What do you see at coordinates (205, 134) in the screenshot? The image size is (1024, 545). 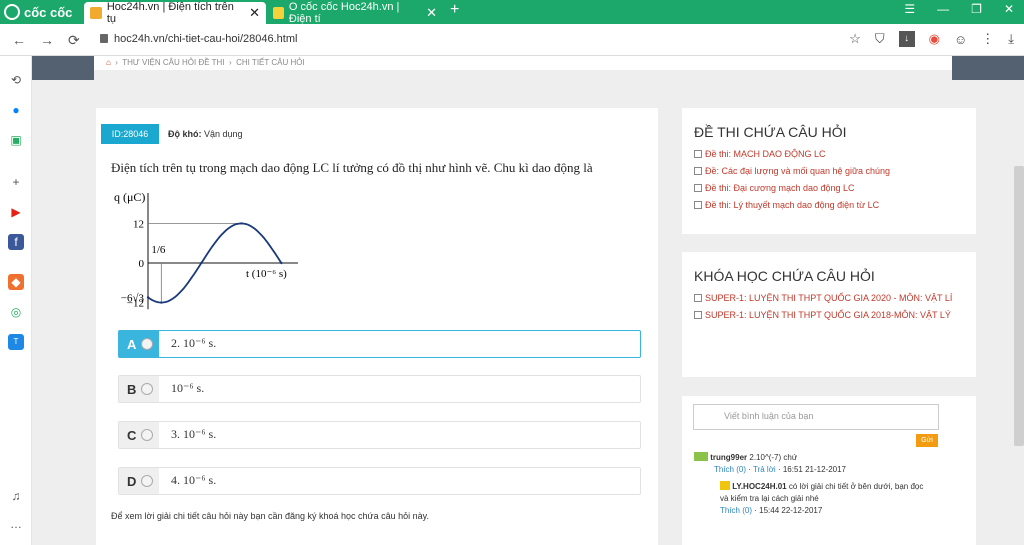 I see `difficulty: Độ khó: Vận dụng` at bounding box center [205, 134].